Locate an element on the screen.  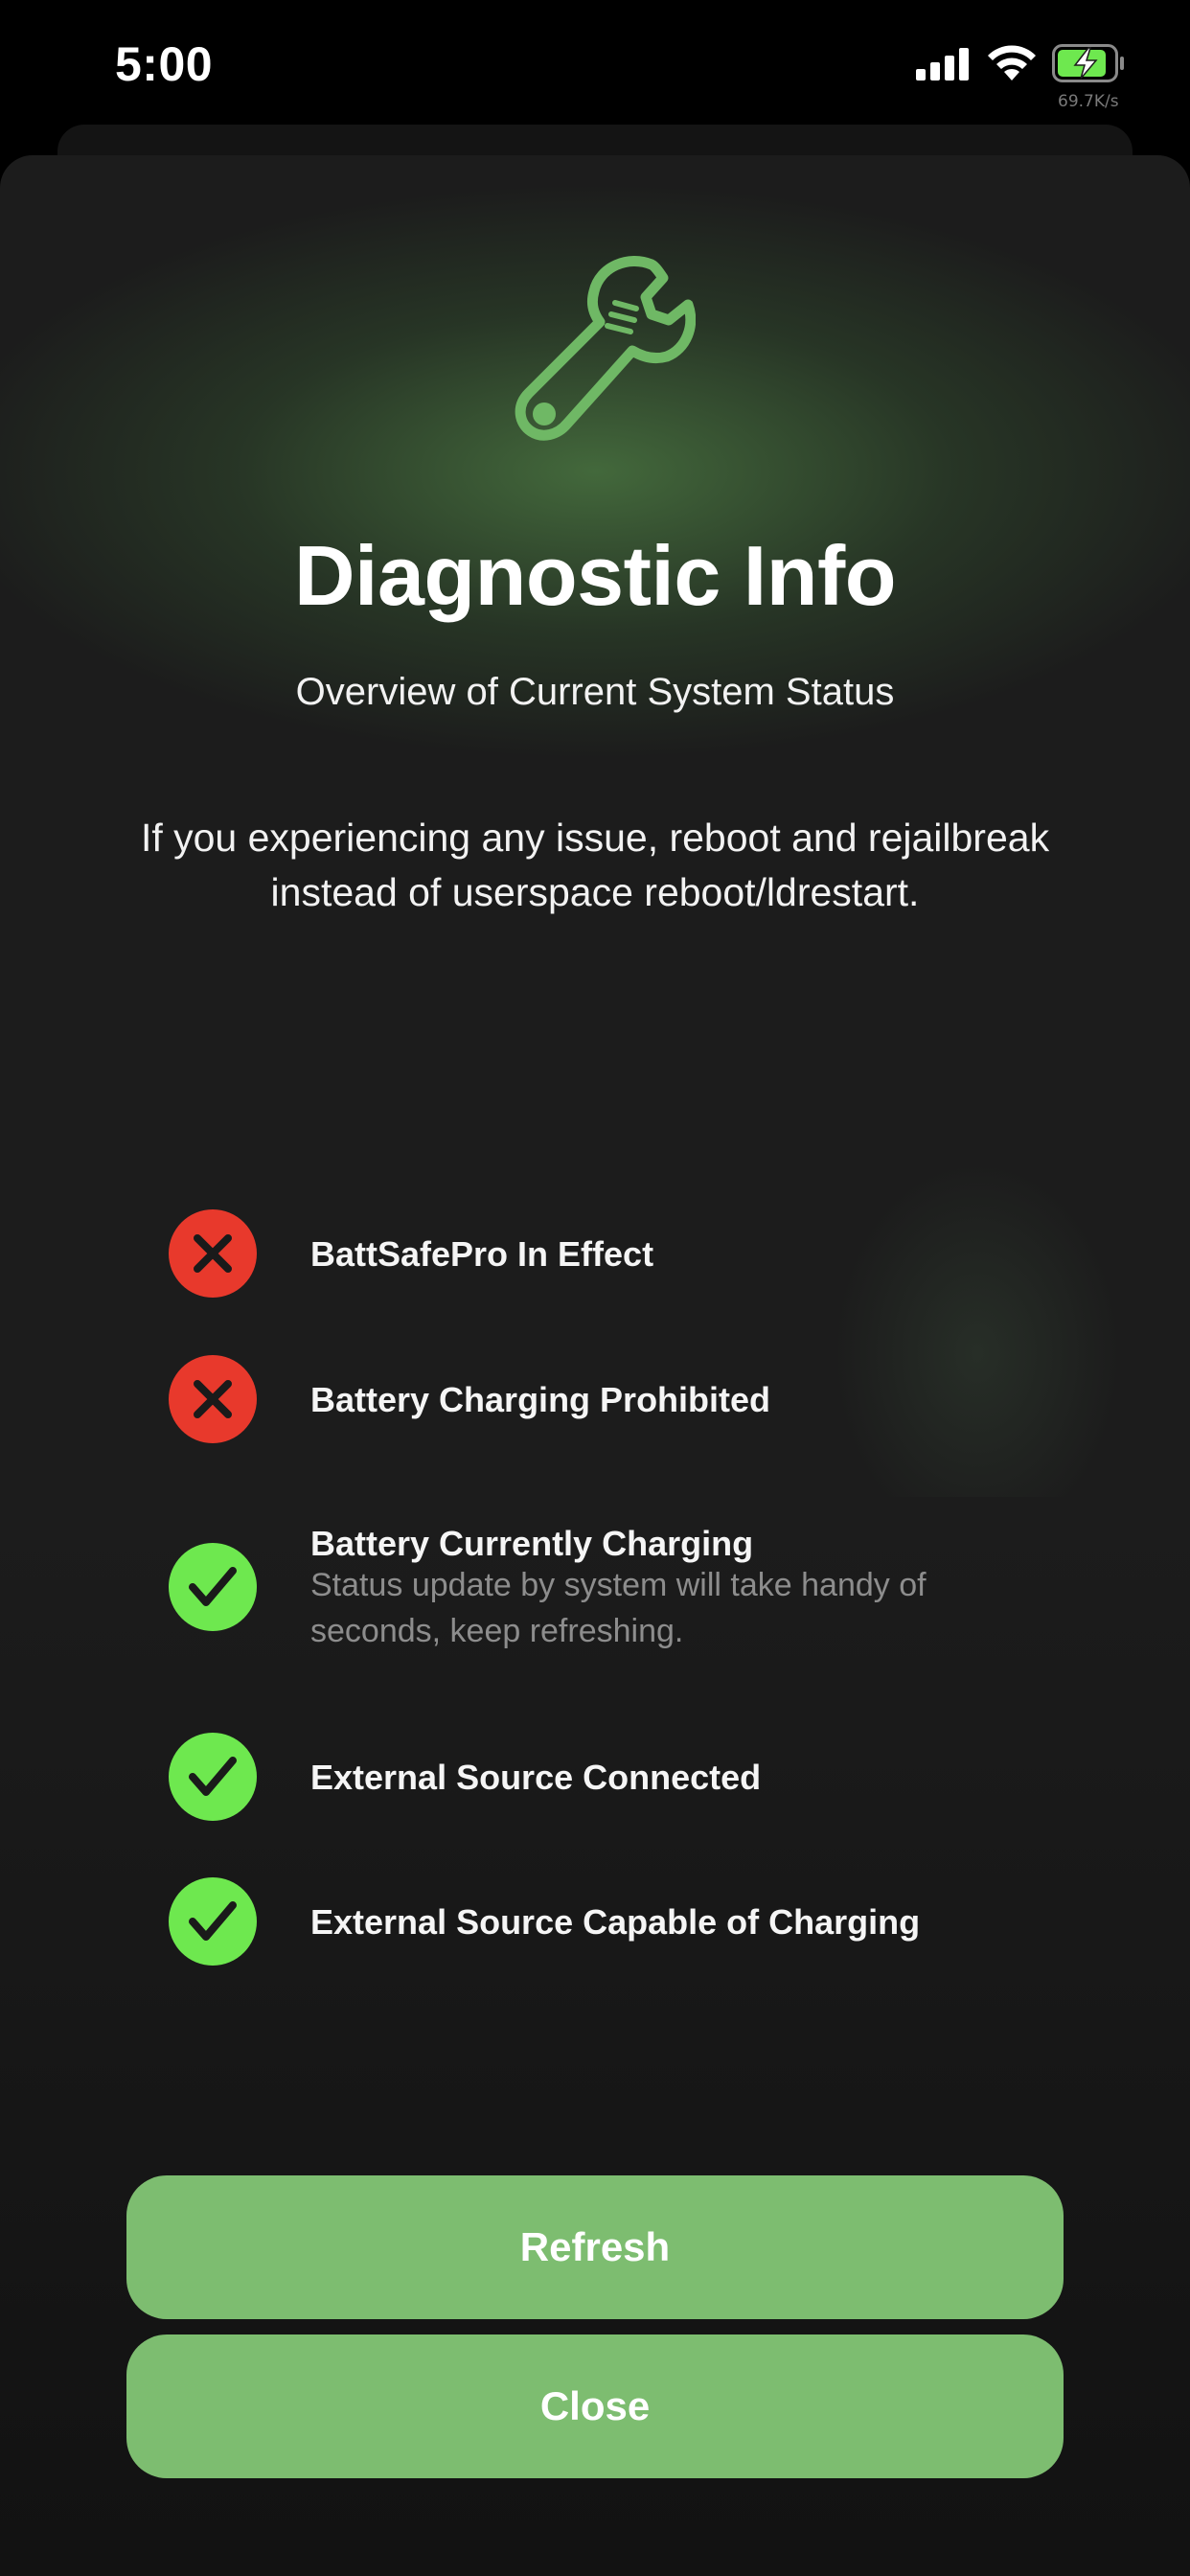
wrench-icon is located at coordinates (606, 348).